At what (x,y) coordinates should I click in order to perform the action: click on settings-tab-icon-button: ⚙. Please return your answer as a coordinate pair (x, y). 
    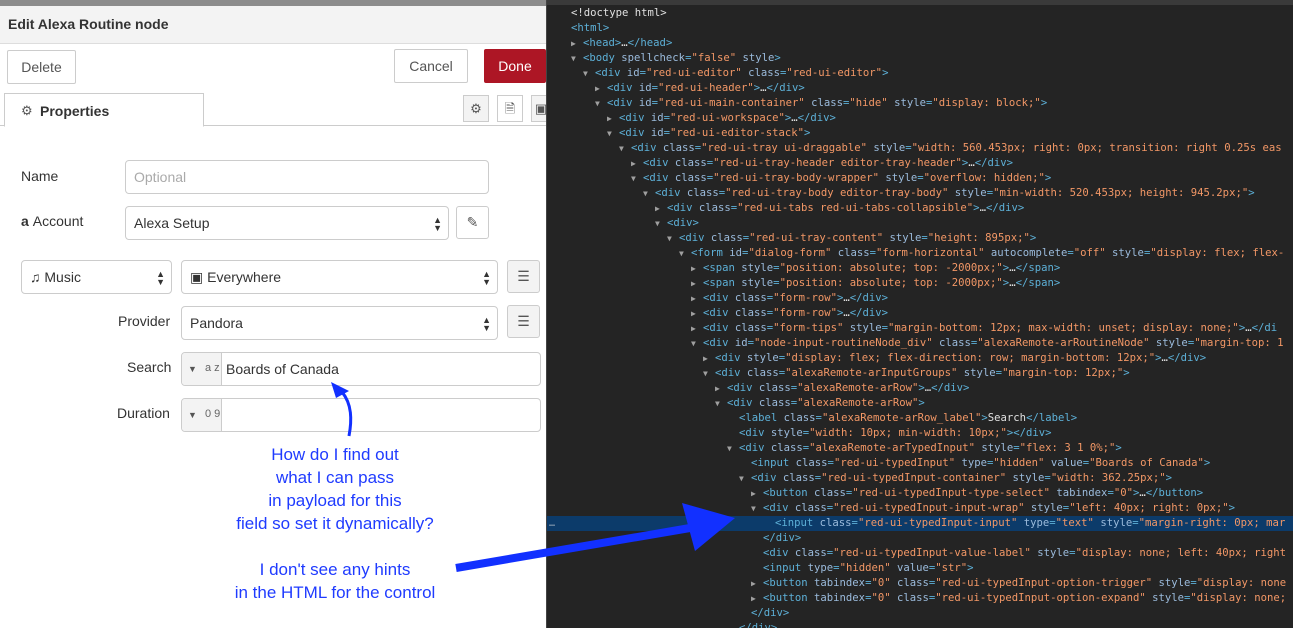
    Looking at the image, I should click on (476, 108).